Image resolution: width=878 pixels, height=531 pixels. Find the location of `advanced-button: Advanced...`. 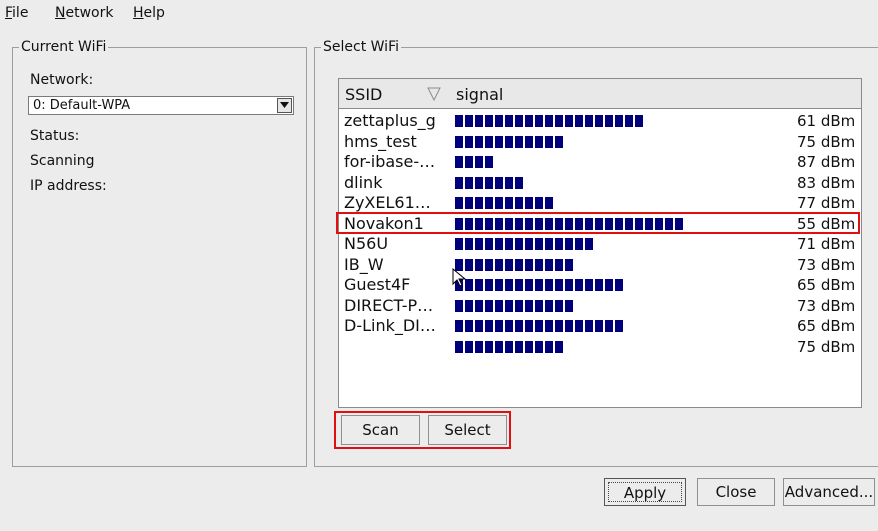

advanced-button: Advanced... is located at coordinates (829, 492).